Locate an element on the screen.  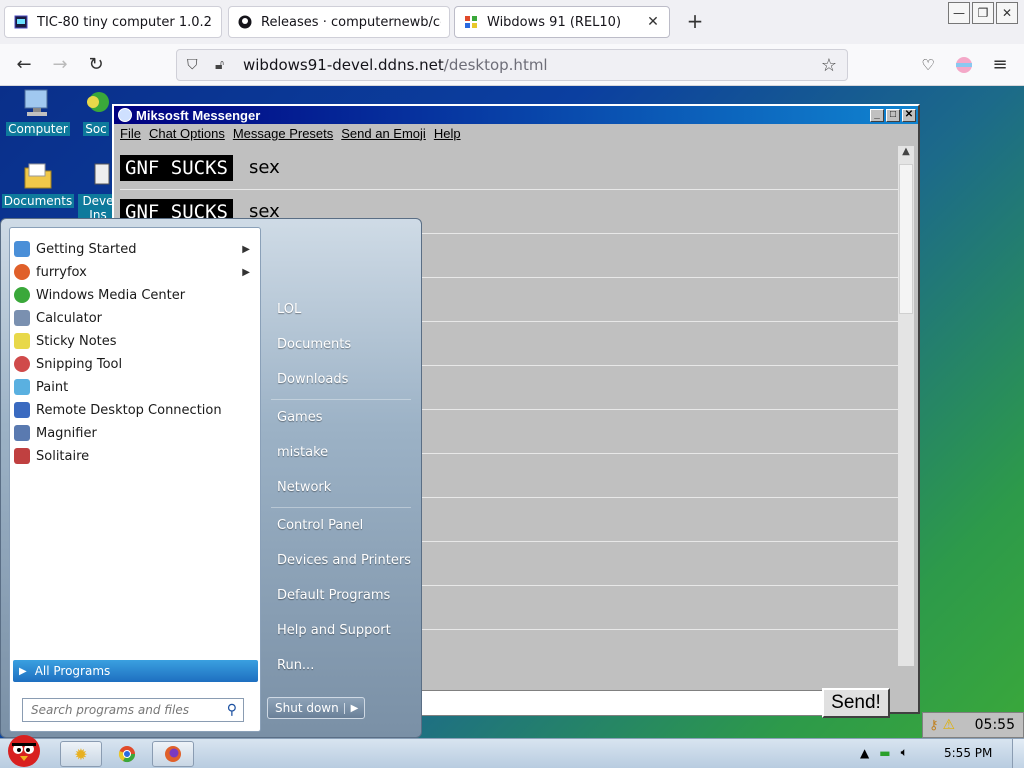
shutdown-options-arrow-icon: ▶ is located at coordinates (354, 708).